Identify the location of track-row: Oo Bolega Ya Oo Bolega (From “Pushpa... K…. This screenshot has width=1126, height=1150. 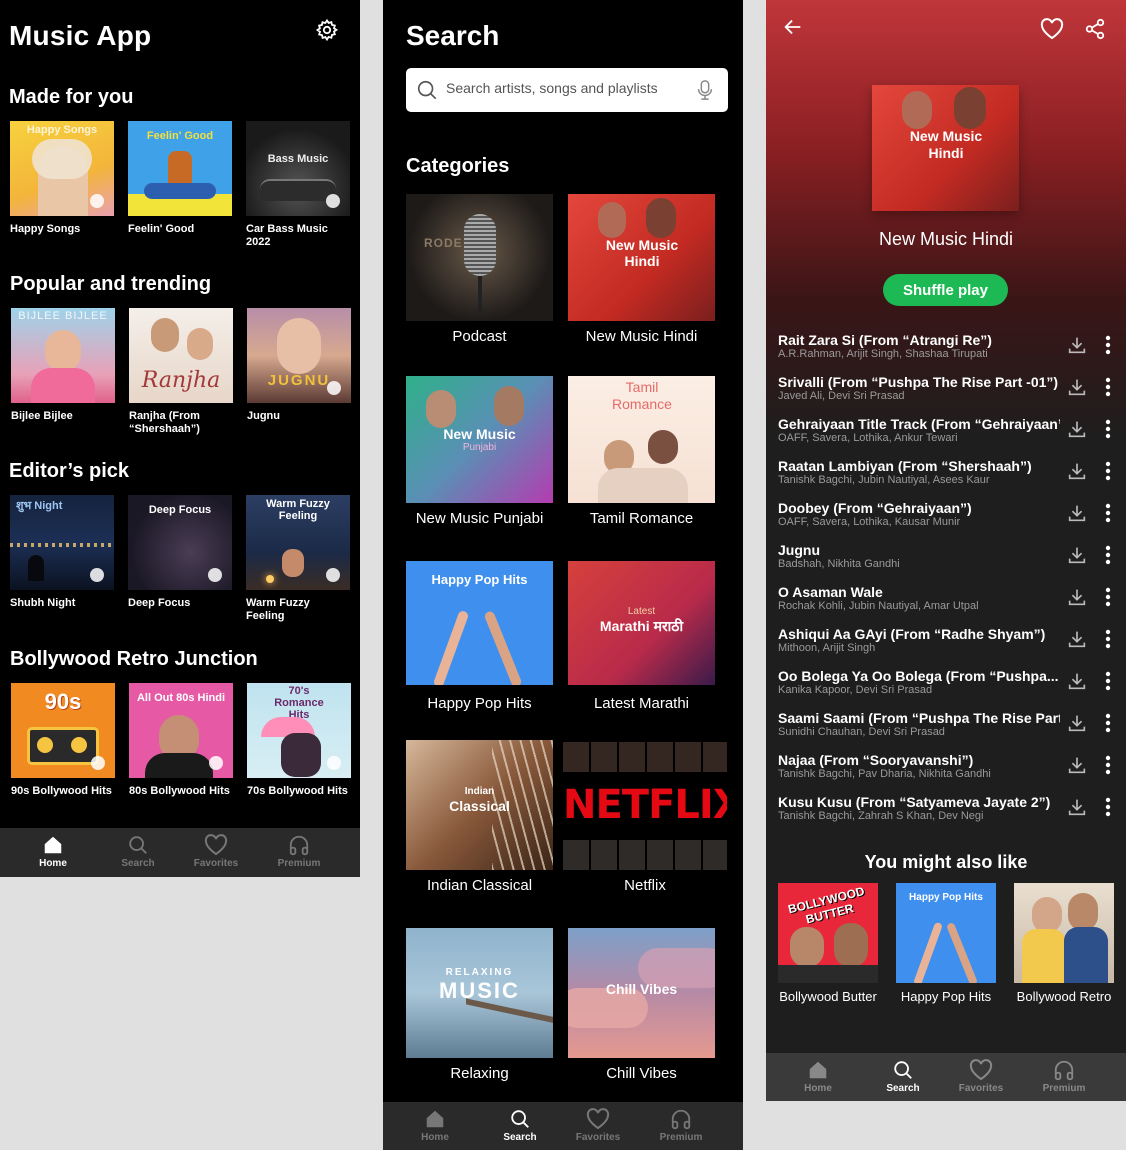
(948, 683).